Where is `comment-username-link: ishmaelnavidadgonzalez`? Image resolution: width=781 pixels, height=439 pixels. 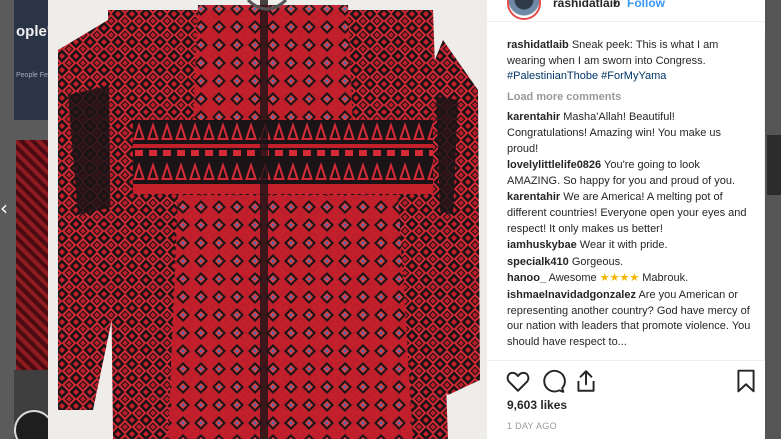 comment-username-link: ishmaelnavidadgonzalez is located at coordinates (571, 295).